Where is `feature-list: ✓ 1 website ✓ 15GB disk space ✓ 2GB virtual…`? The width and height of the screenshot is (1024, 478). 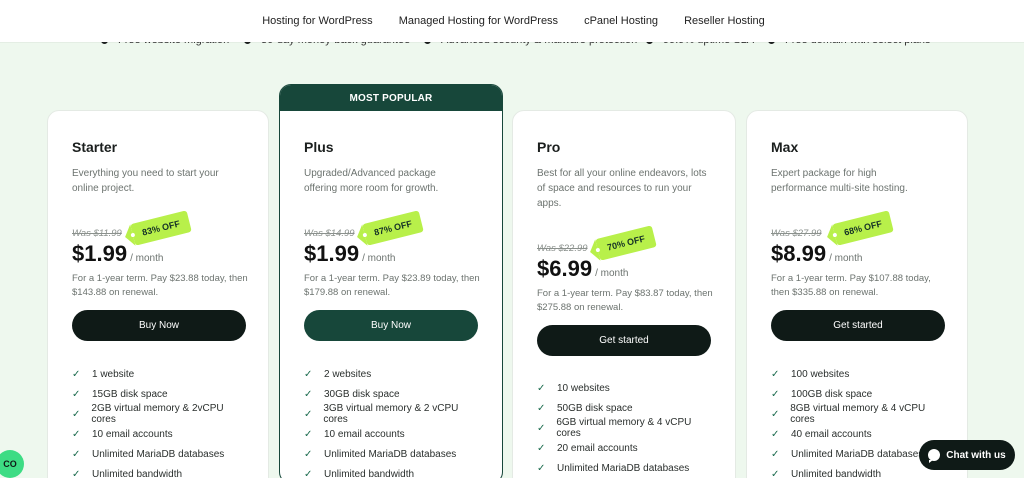
feature-list: ✓ 1 website ✓ 15GB disk space ✓ 2GB virtual… is located at coordinates (158, 421).